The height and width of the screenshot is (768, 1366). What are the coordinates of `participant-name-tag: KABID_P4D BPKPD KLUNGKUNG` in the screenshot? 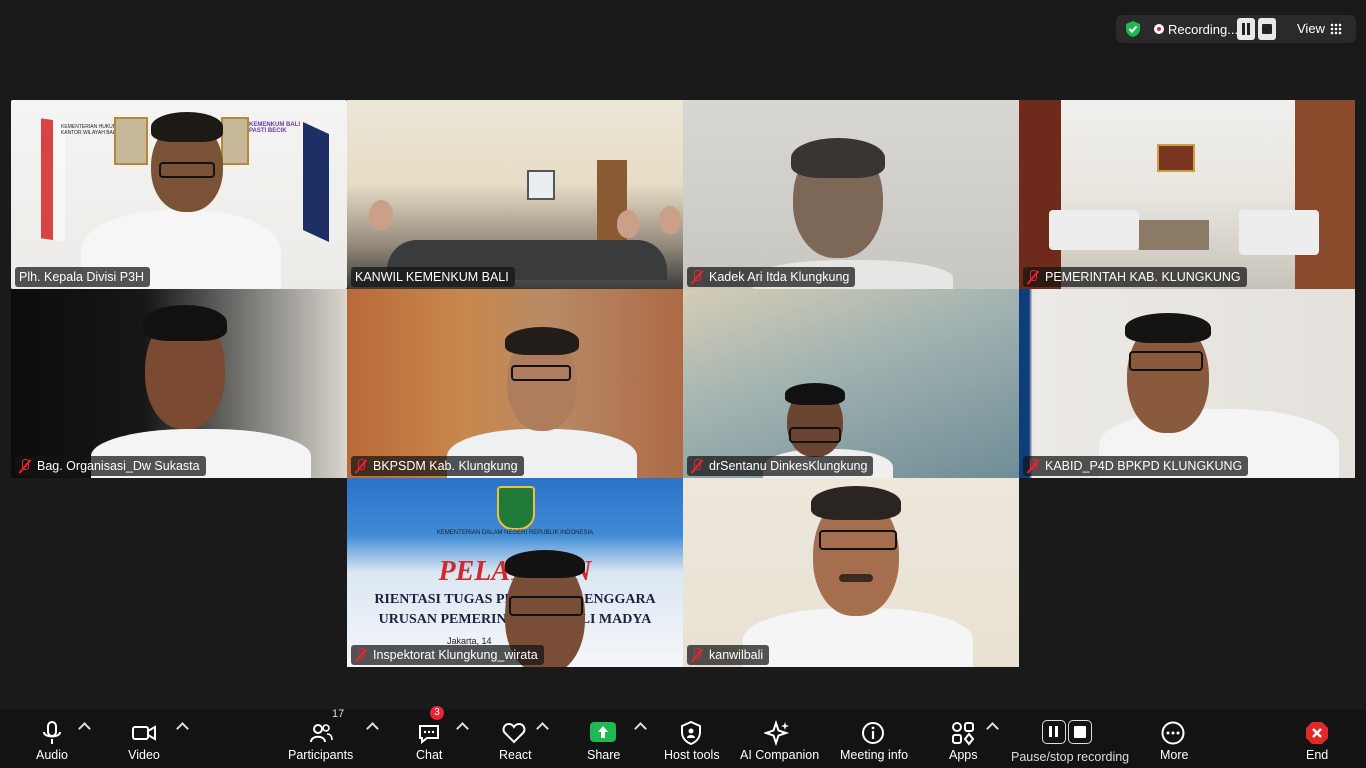 It's located at (1136, 466).